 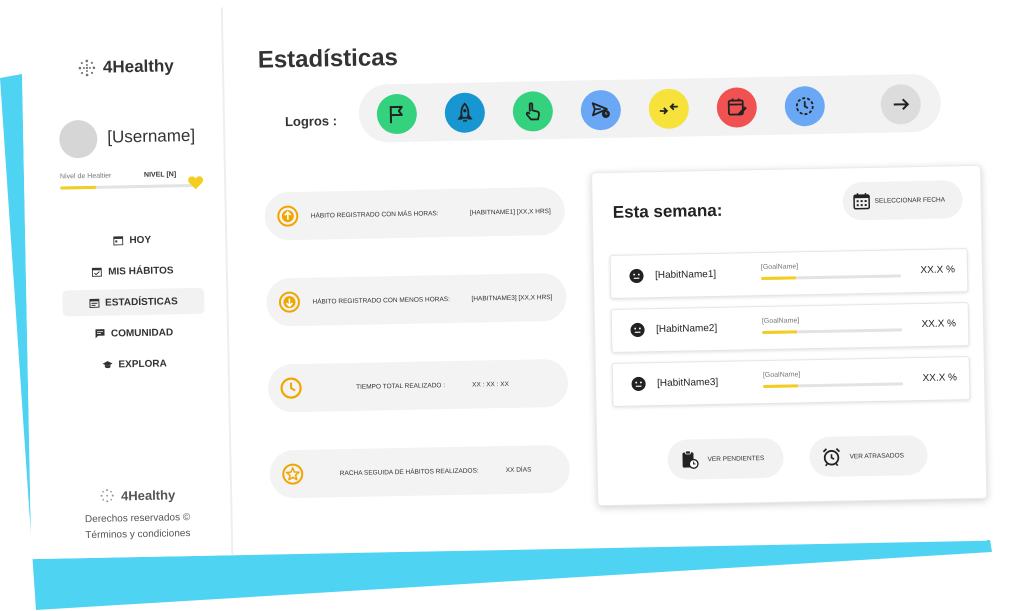 I want to click on level-progress-fill, so click(x=78, y=187).